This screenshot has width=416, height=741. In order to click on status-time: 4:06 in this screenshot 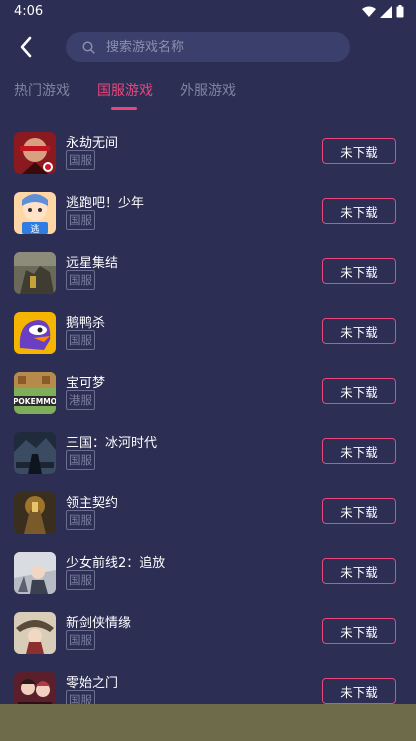, I will do `click(29, 11)`.